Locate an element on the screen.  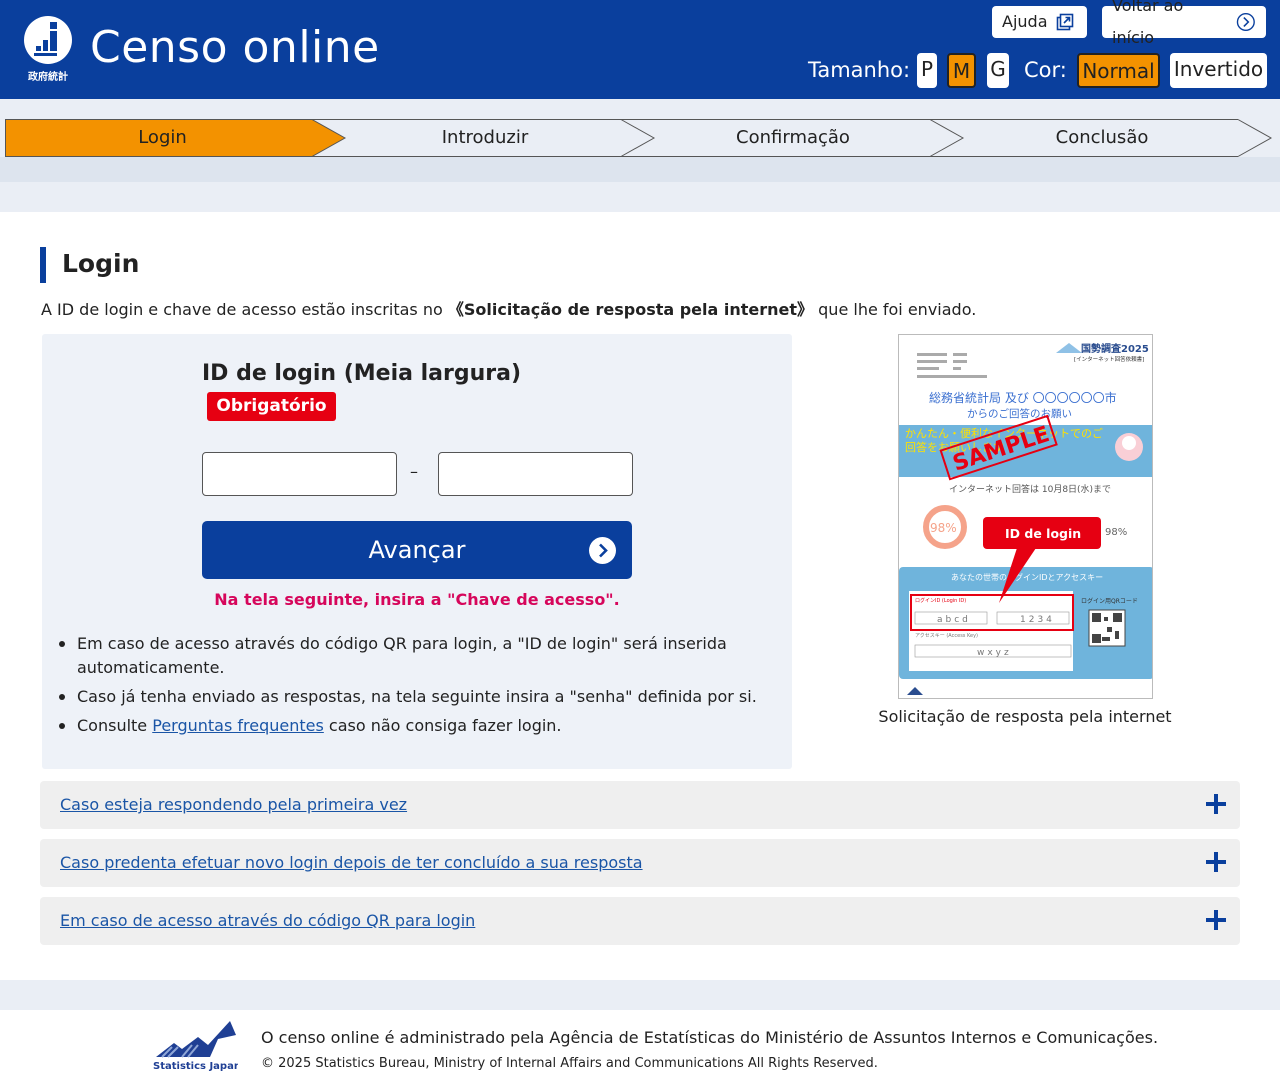
back-to-home-button: Voltar ao início is located at coordinates (1184, 23).